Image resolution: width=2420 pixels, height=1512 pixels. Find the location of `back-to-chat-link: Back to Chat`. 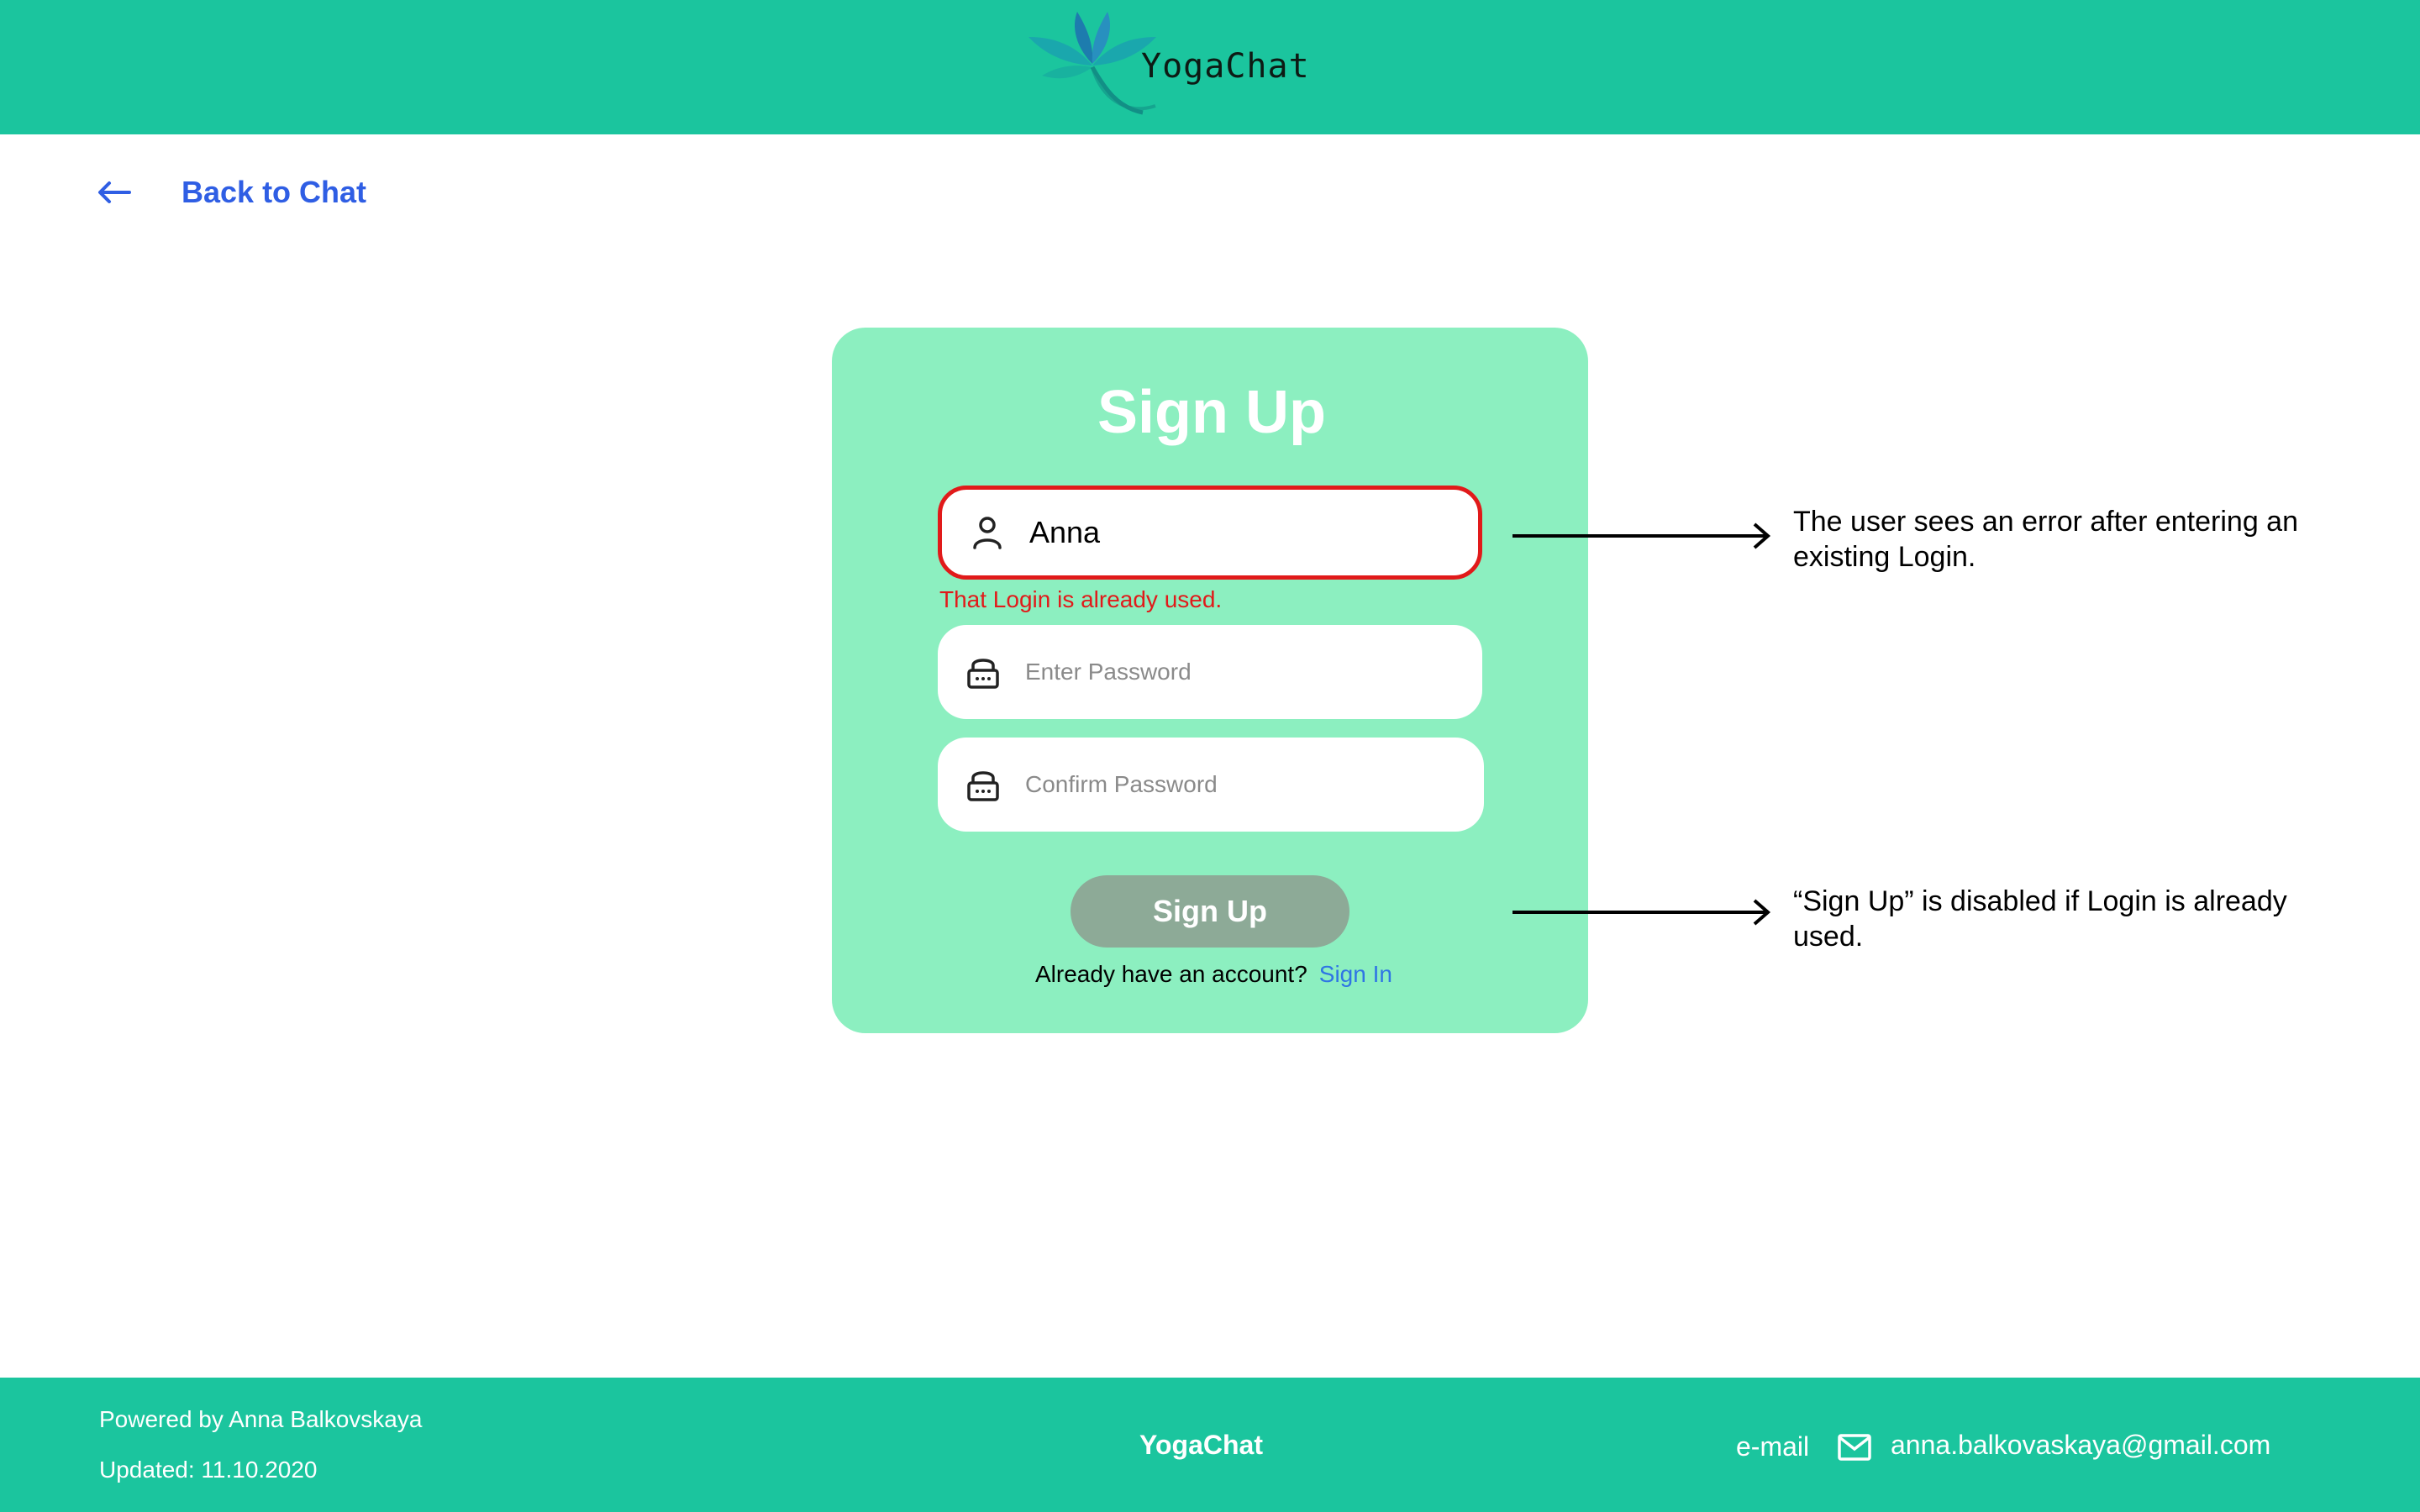

back-to-chat-link: Back to Chat is located at coordinates (232, 192).